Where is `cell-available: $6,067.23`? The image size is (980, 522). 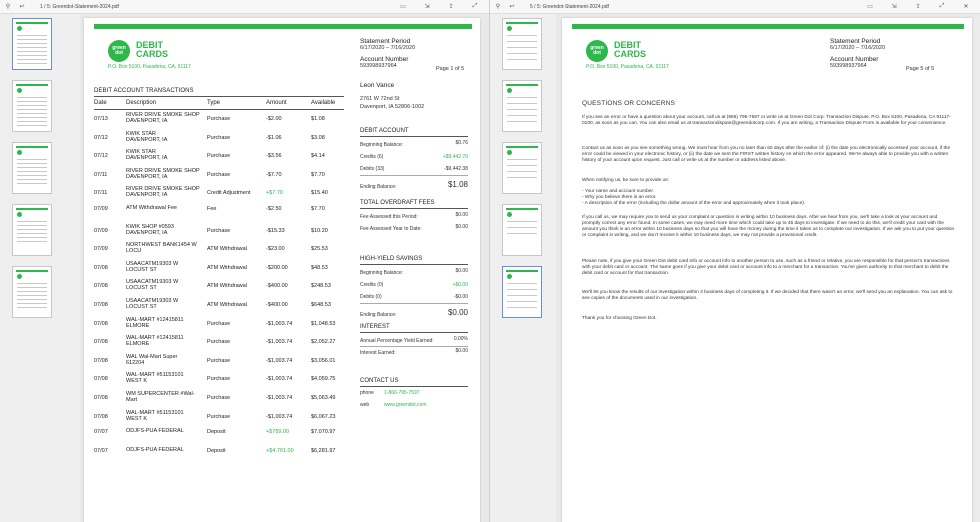
cell-available: $6,067.23 is located at coordinates (323, 416).